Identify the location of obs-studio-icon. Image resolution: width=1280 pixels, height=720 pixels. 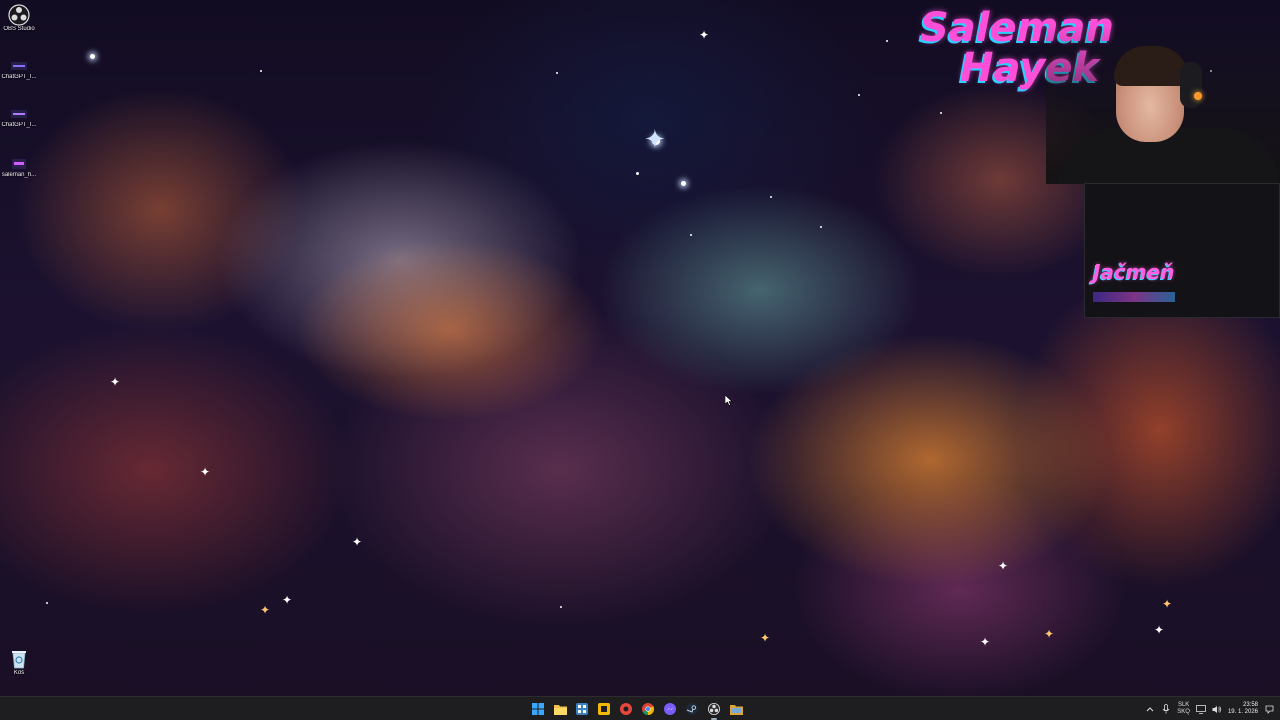
(19, 15).